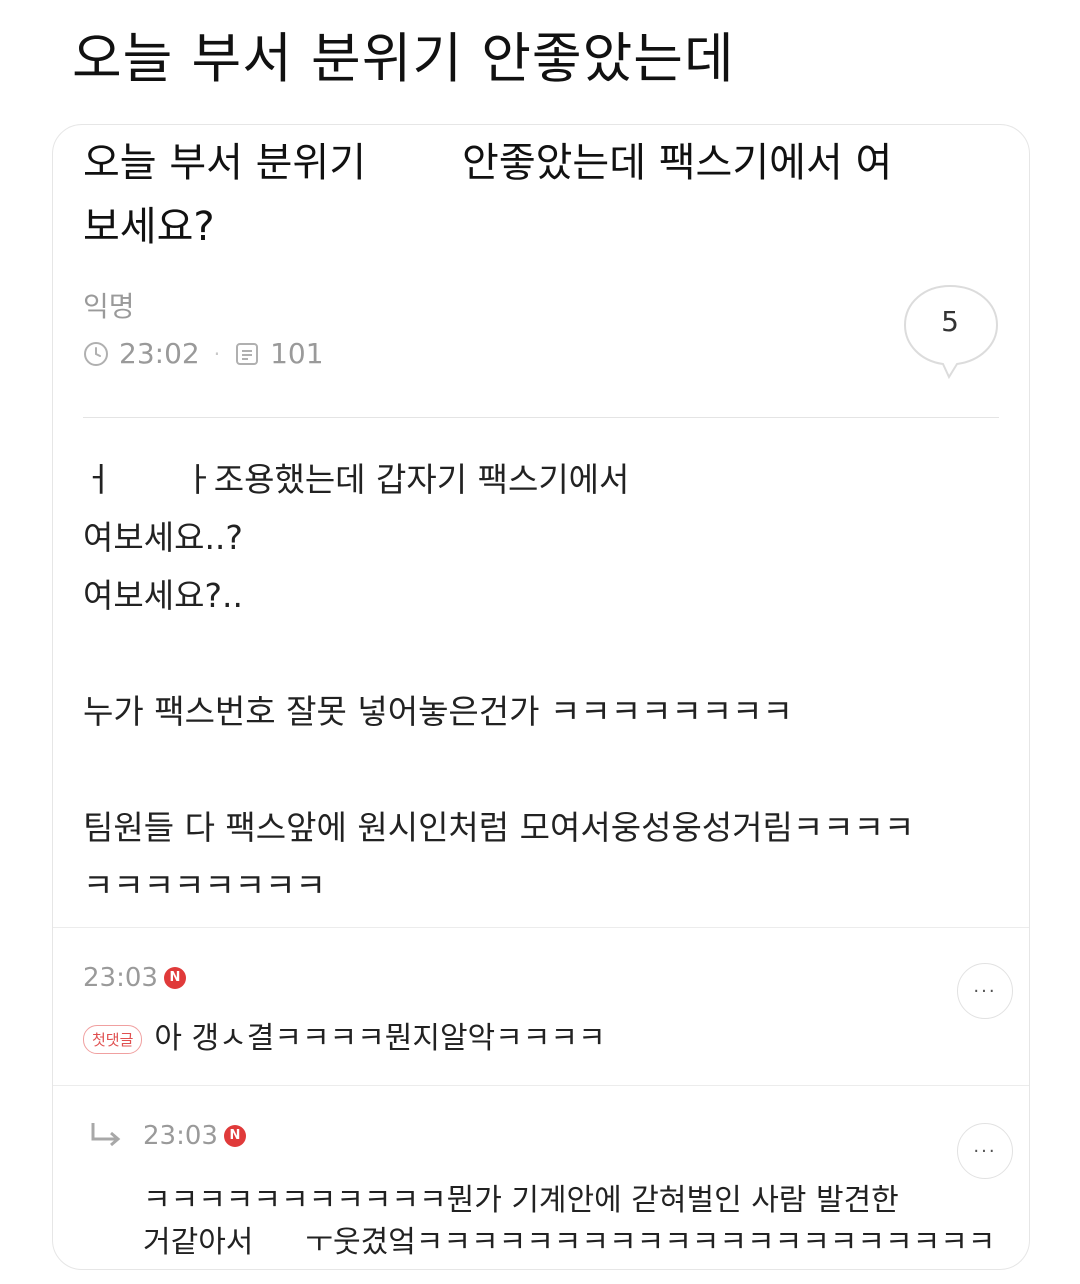 This screenshot has height=1284, width=1080. What do you see at coordinates (950, 321) in the screenshot?
I see `comment-count: 5` at bounding box center [950, 321].